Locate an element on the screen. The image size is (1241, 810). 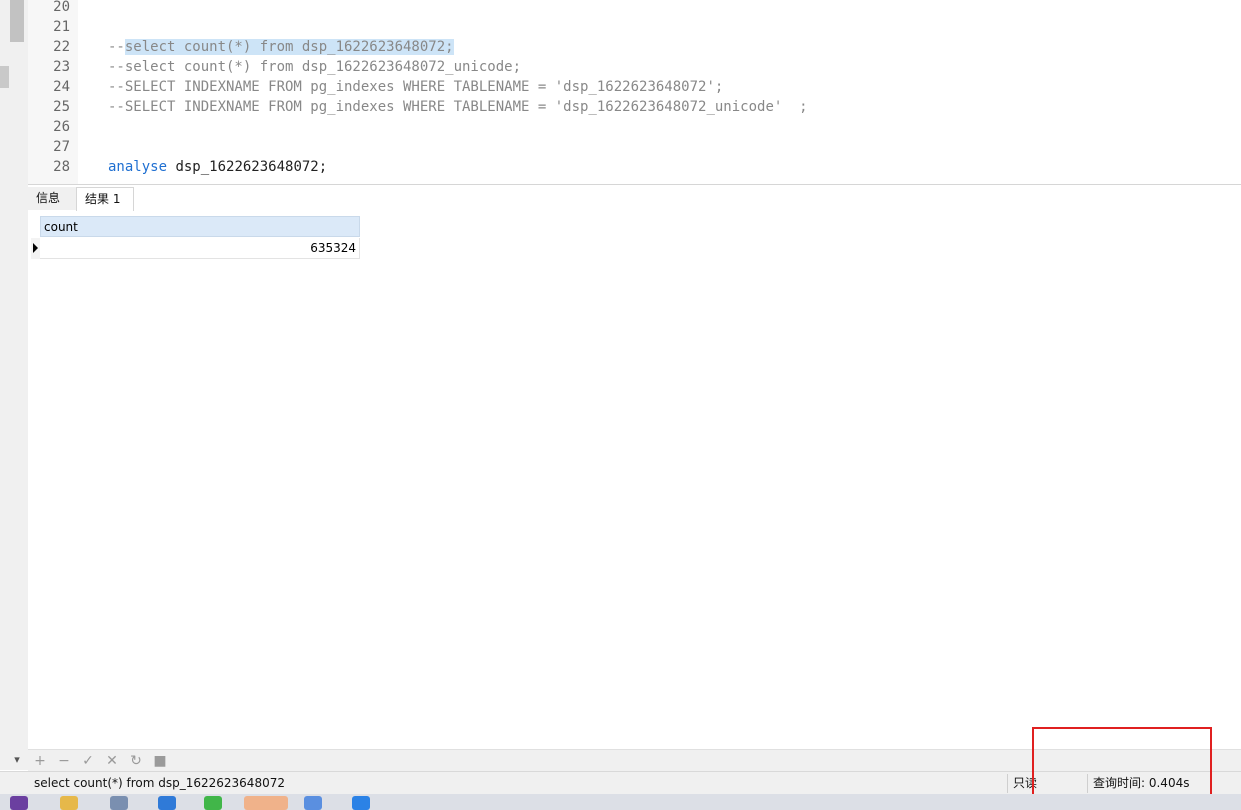
grid-toolbar: + − ✓ ✕ ↻ ■ is located at coordinates (634, 760).